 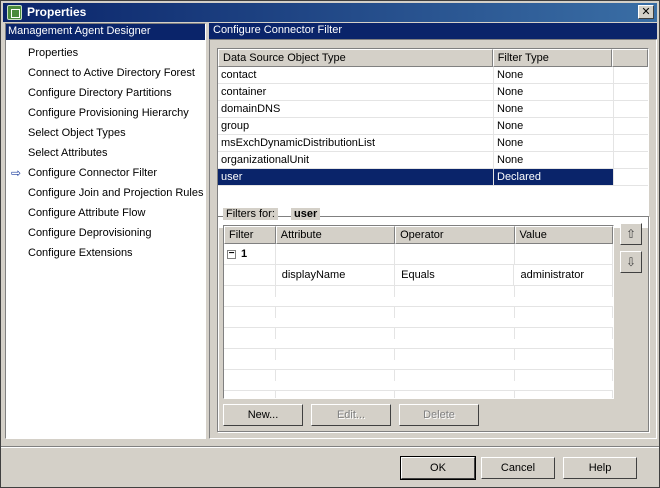 I want to click on window-title: Properties, so click(x=57, y=12).